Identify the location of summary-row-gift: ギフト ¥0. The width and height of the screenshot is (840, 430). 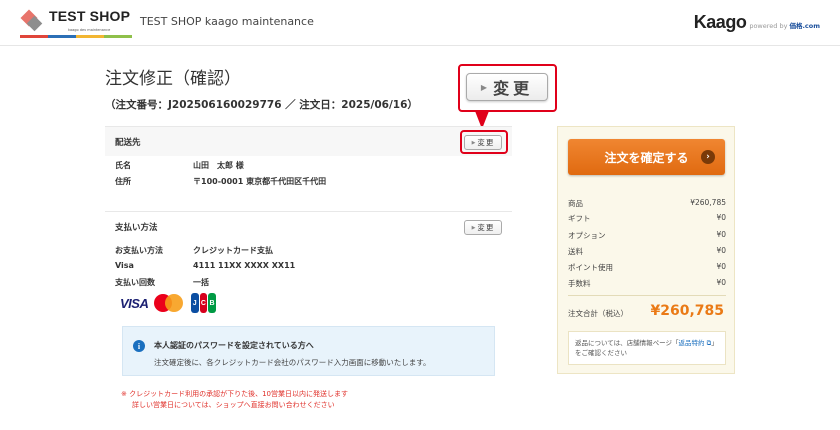
(647, 219).